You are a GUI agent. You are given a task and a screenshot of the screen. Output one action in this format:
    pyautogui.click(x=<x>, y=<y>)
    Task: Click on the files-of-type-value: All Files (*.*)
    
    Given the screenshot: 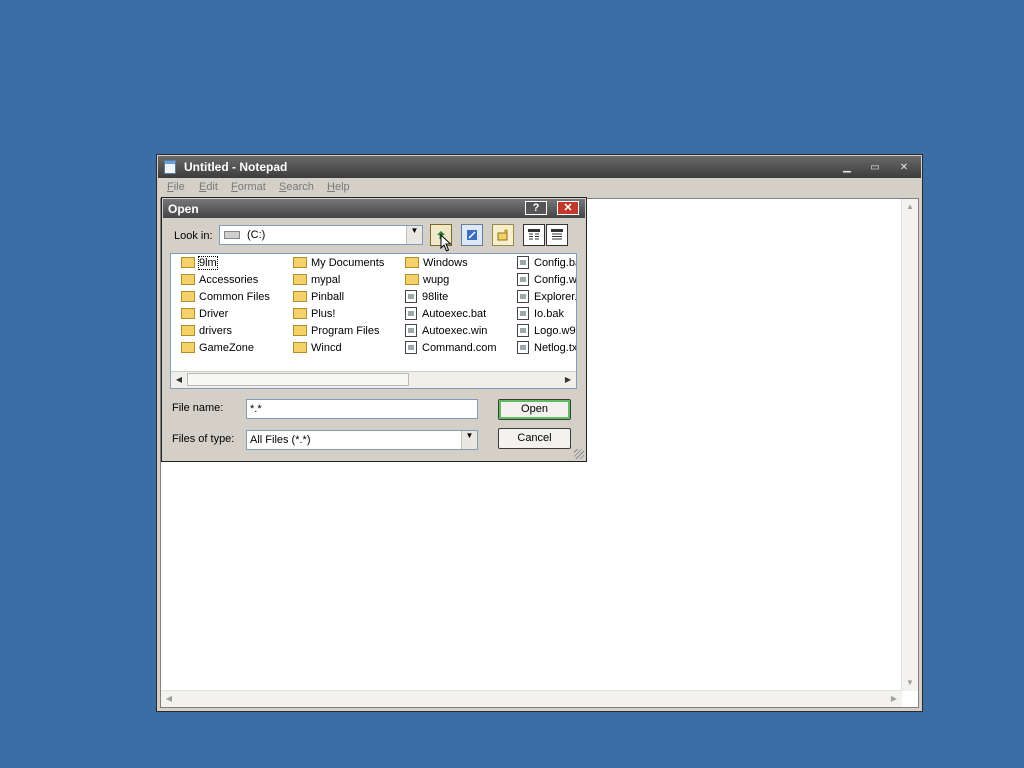 What is the action you would take?
    pyautogui.click(x=280, y=440)
    